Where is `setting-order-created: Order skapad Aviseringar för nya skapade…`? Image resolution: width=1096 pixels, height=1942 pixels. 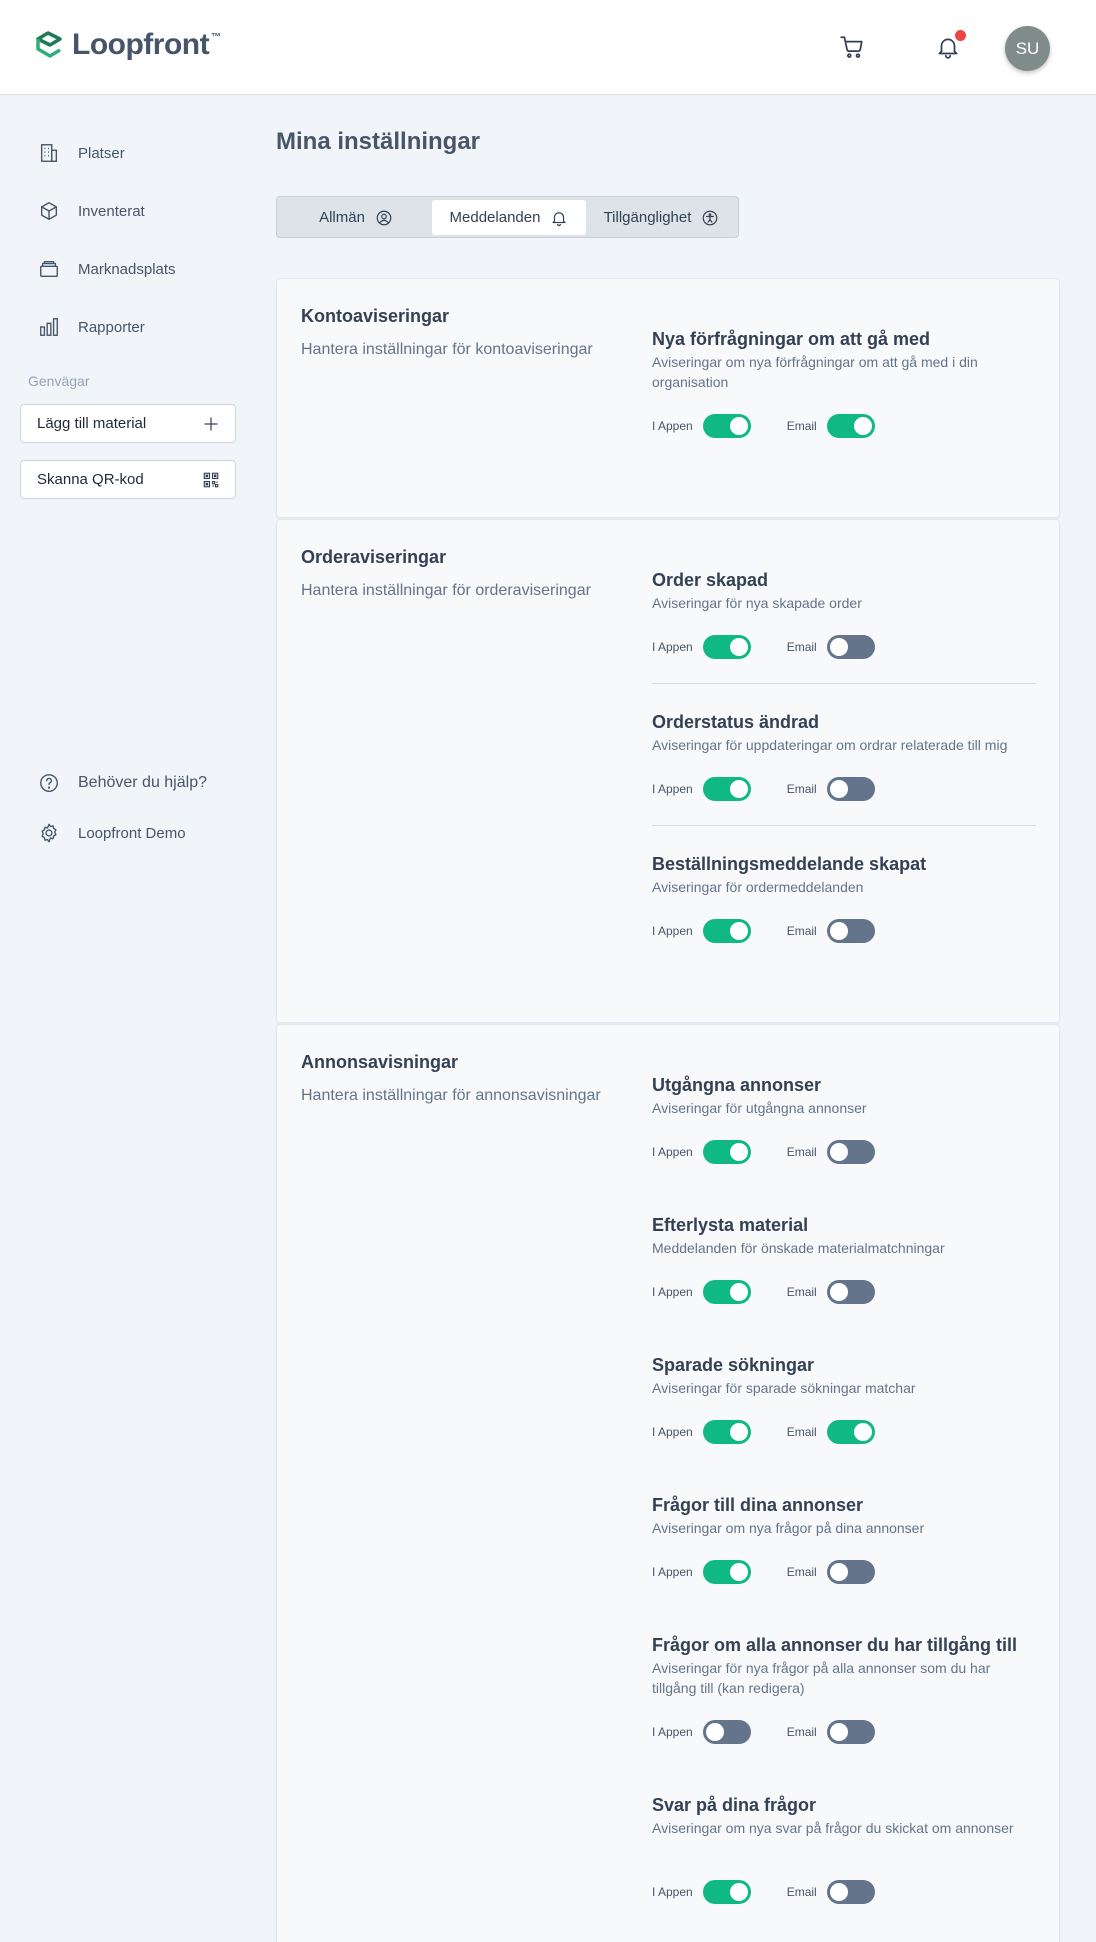
setting-order-created: Order skapad Aviseringar för nya skapade… is located at coordinates (844, 614).